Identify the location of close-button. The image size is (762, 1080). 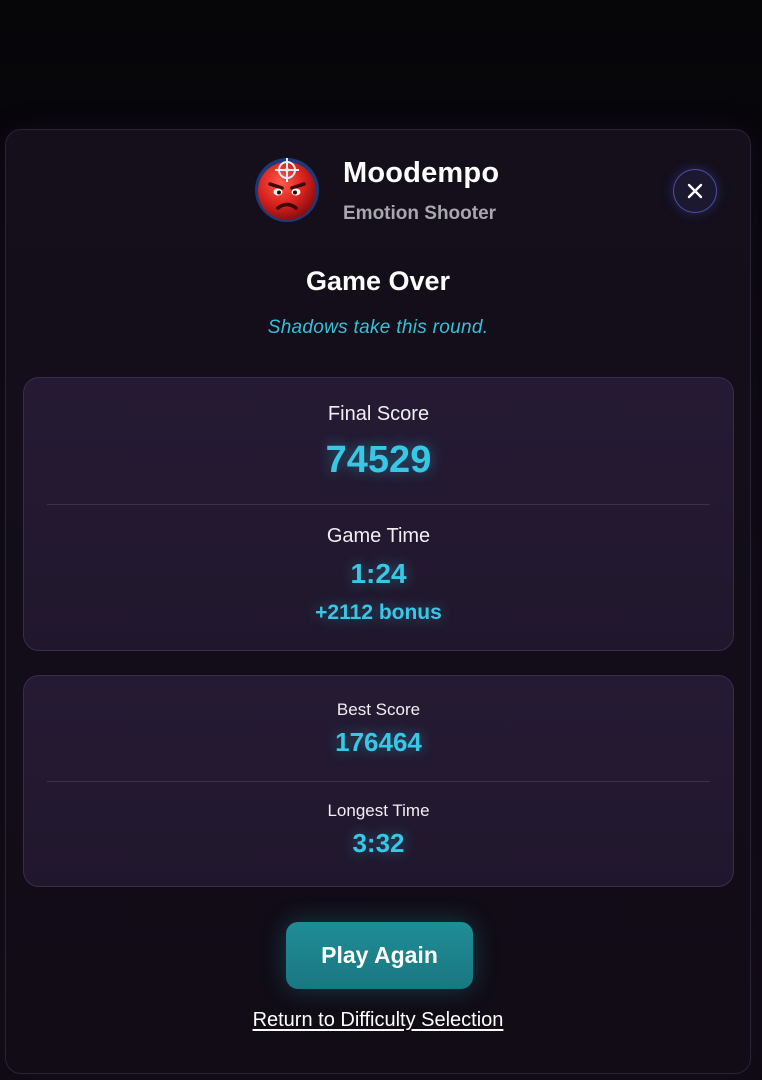
(695, 191).